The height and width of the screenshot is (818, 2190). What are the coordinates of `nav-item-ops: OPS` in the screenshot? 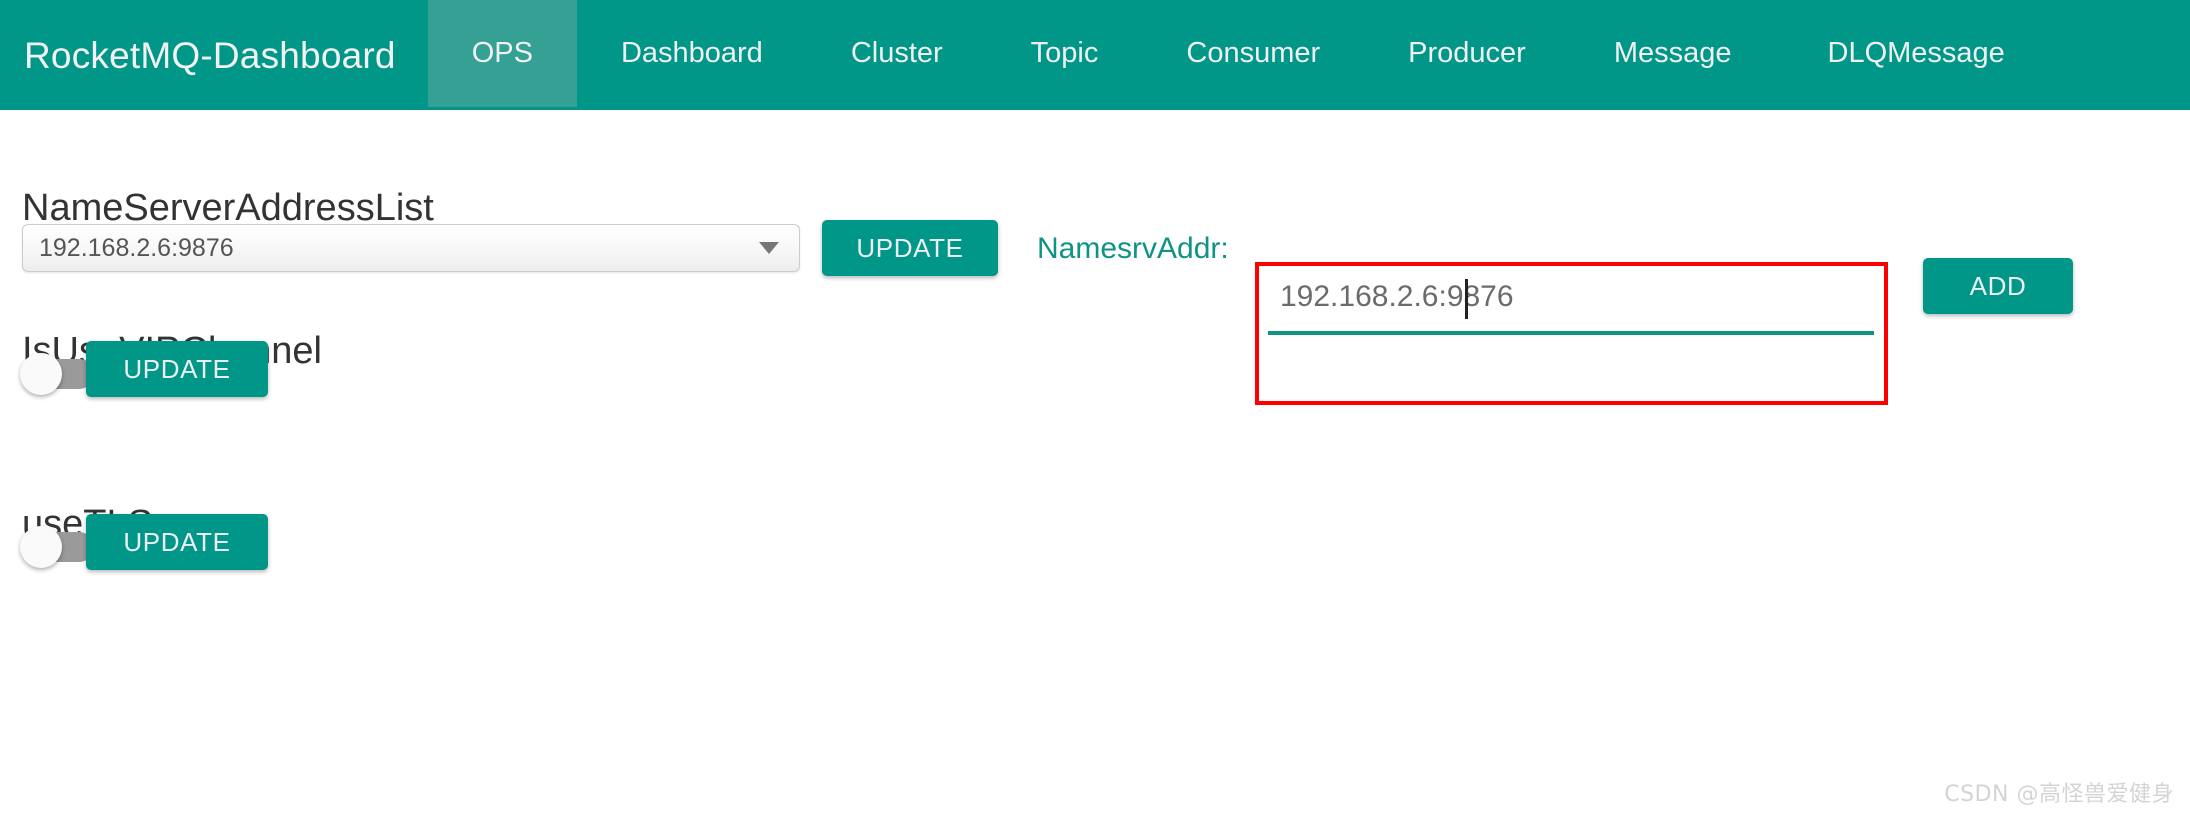 It's located at (502, 53).